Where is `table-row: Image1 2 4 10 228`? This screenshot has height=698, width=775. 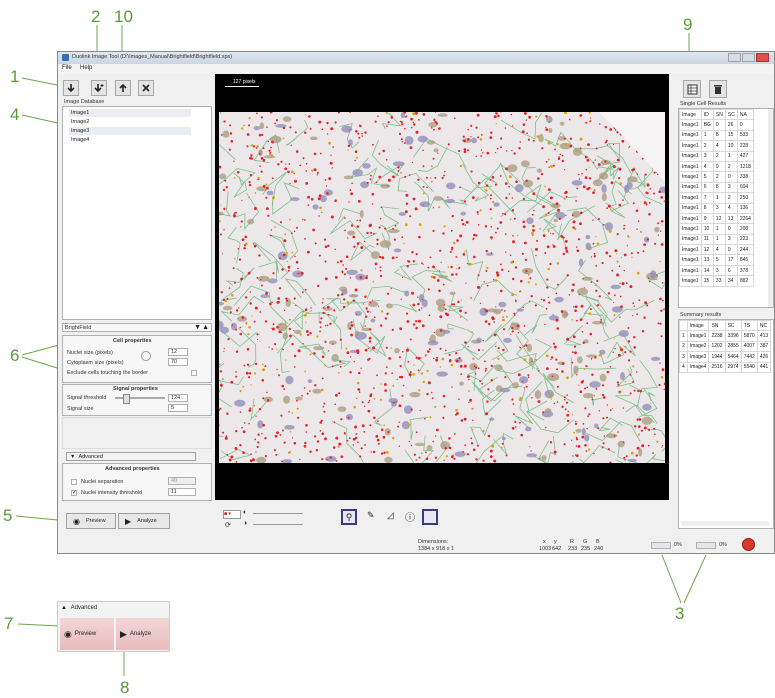
table-row: Image1 2 4 10 228 is located at coordinates (716, 146).